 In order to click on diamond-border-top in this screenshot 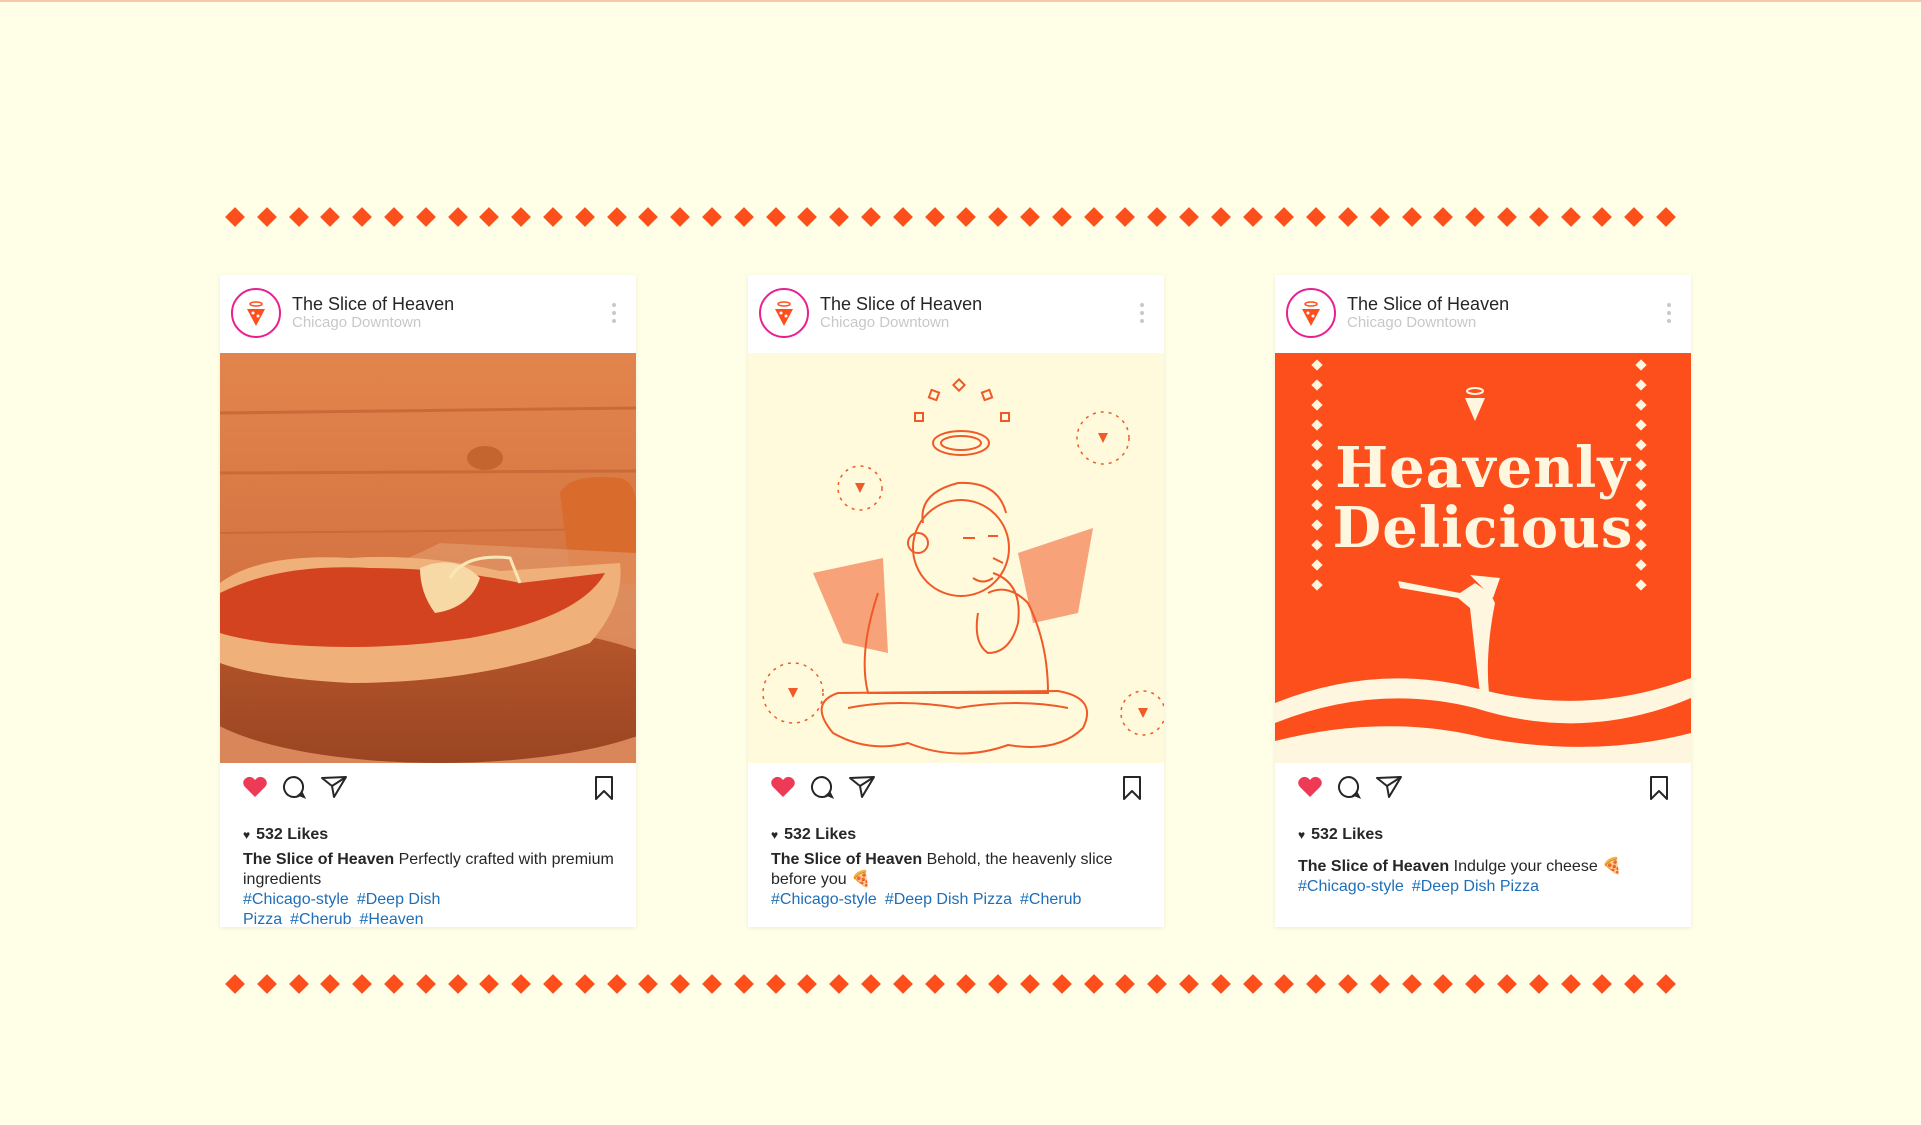, I will do `click(956, 217)`.